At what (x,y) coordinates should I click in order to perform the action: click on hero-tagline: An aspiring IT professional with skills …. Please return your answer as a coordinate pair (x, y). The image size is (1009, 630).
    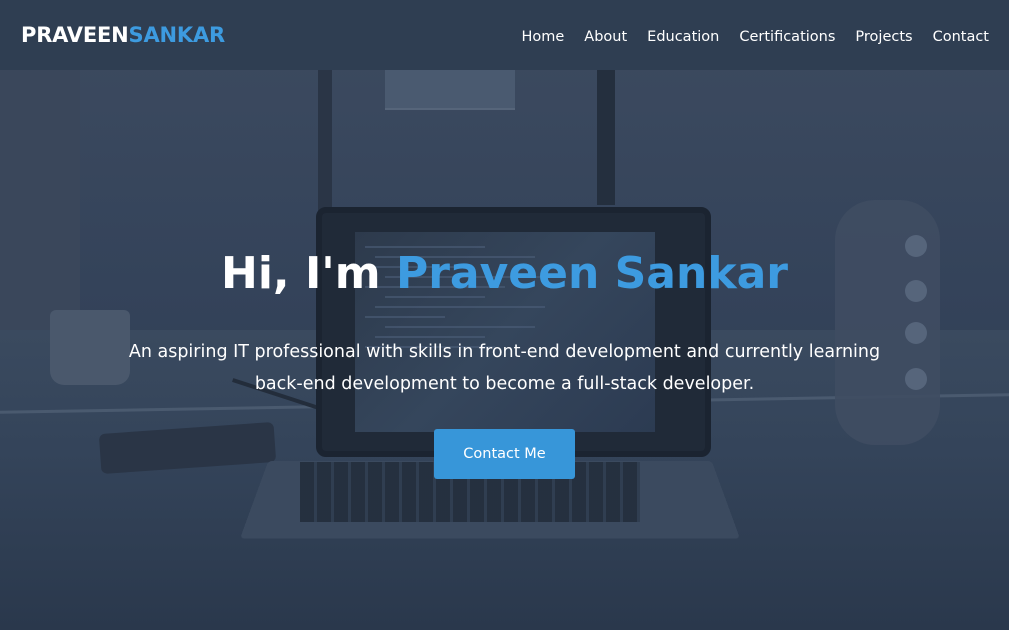
    Looking at the image, I should click on (504, 368).